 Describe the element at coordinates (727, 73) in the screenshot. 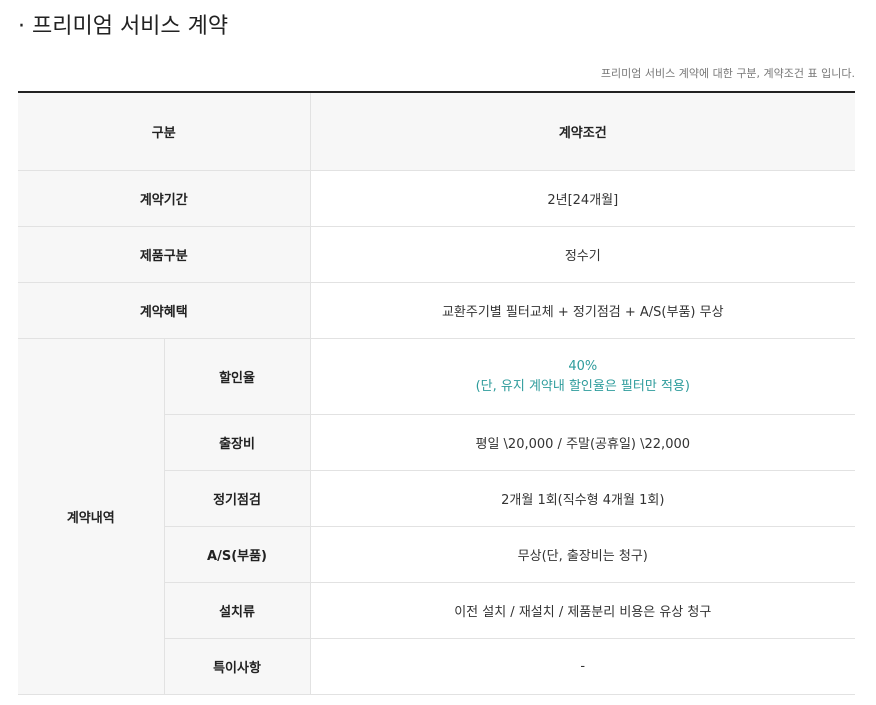

I see `table-caption: 프리미엄 서비스 계약에 대한 구분, 계약조건 표 입니다.` at that location.